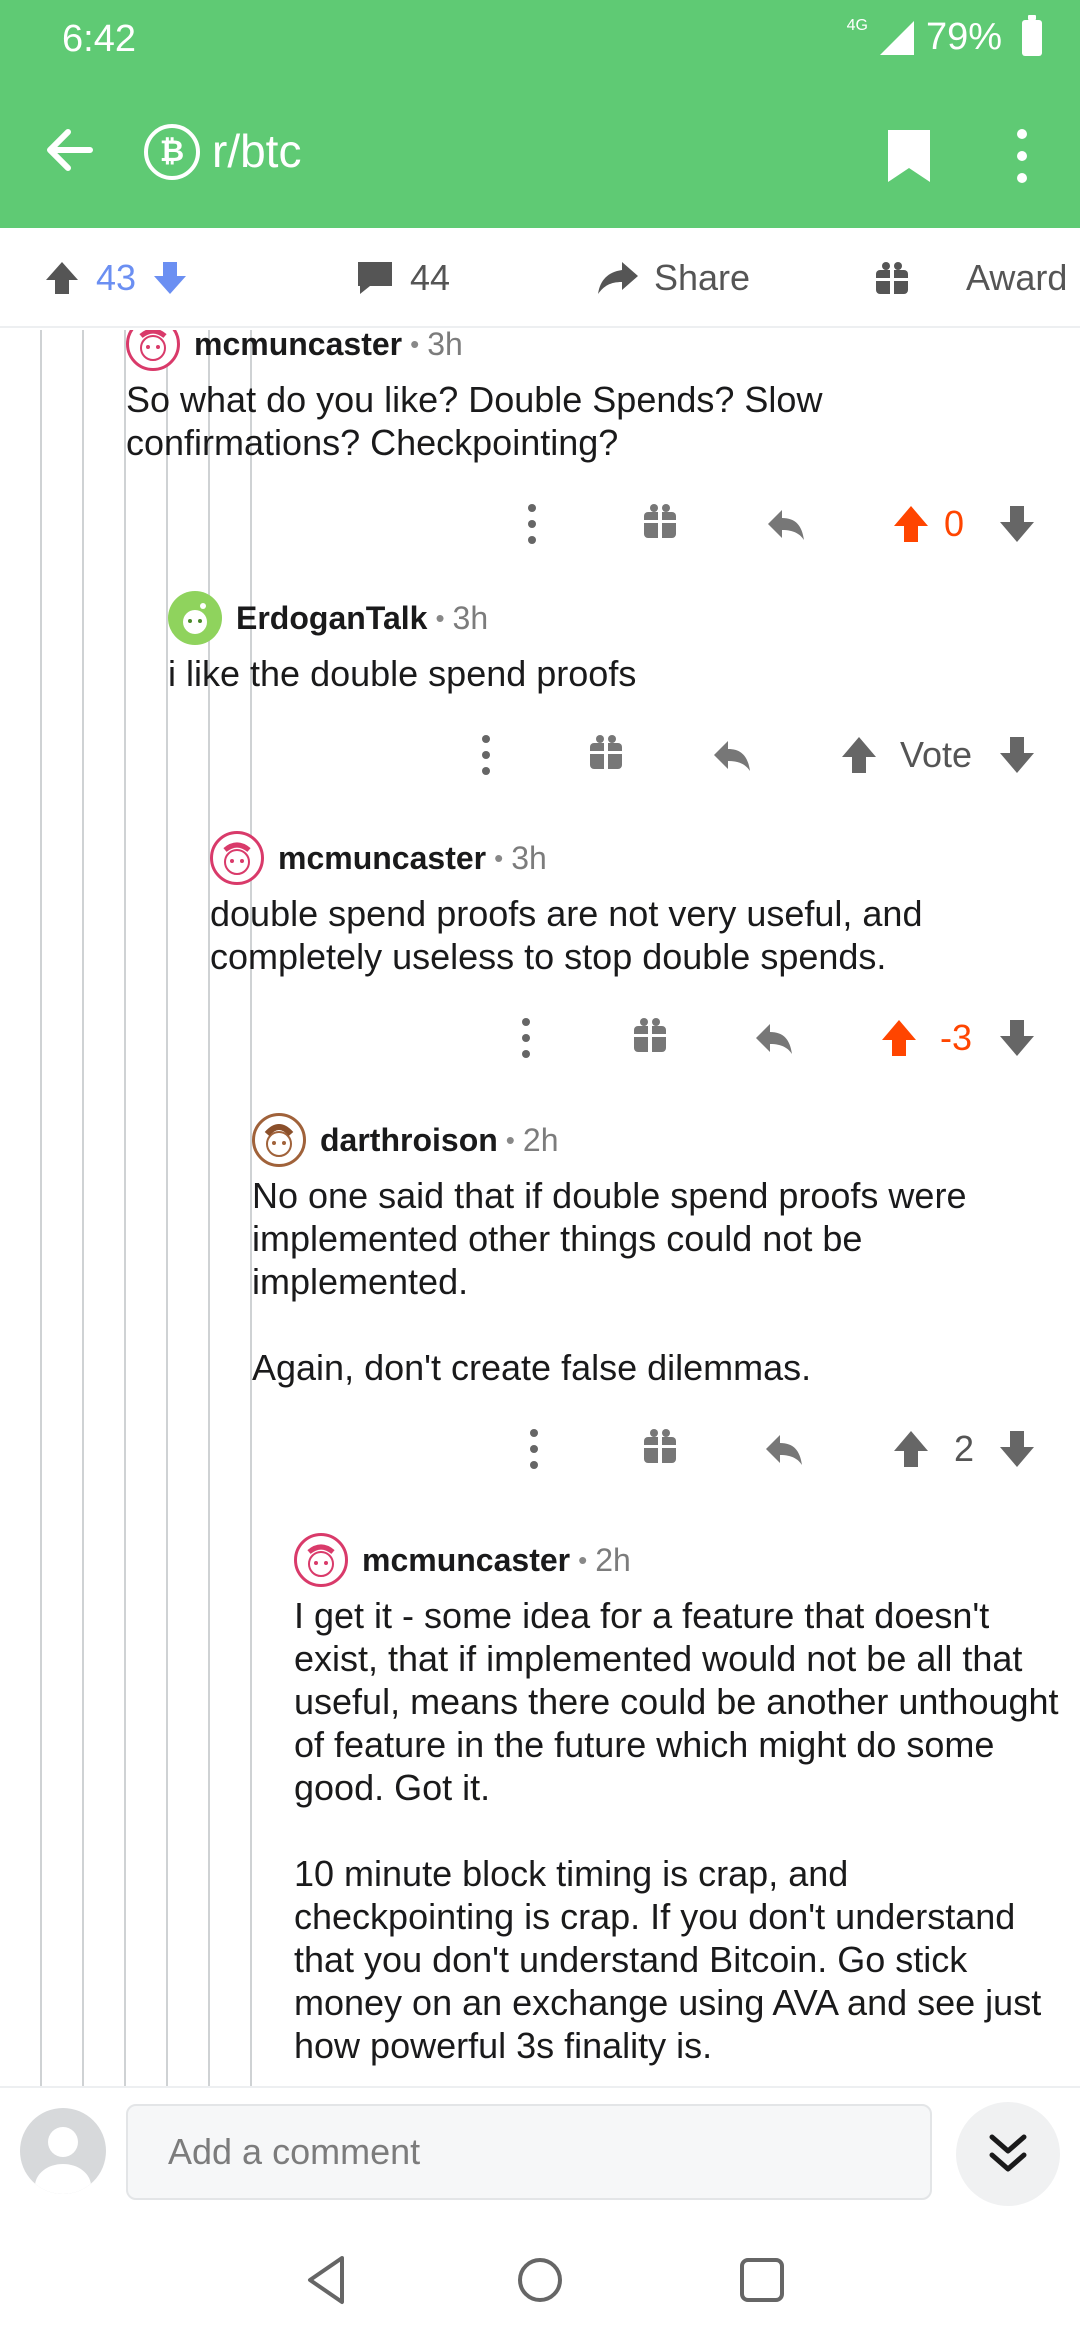  Describe the element at coordinates (909, 156) in the screenshot. I see `bookmark-icon` at that location.